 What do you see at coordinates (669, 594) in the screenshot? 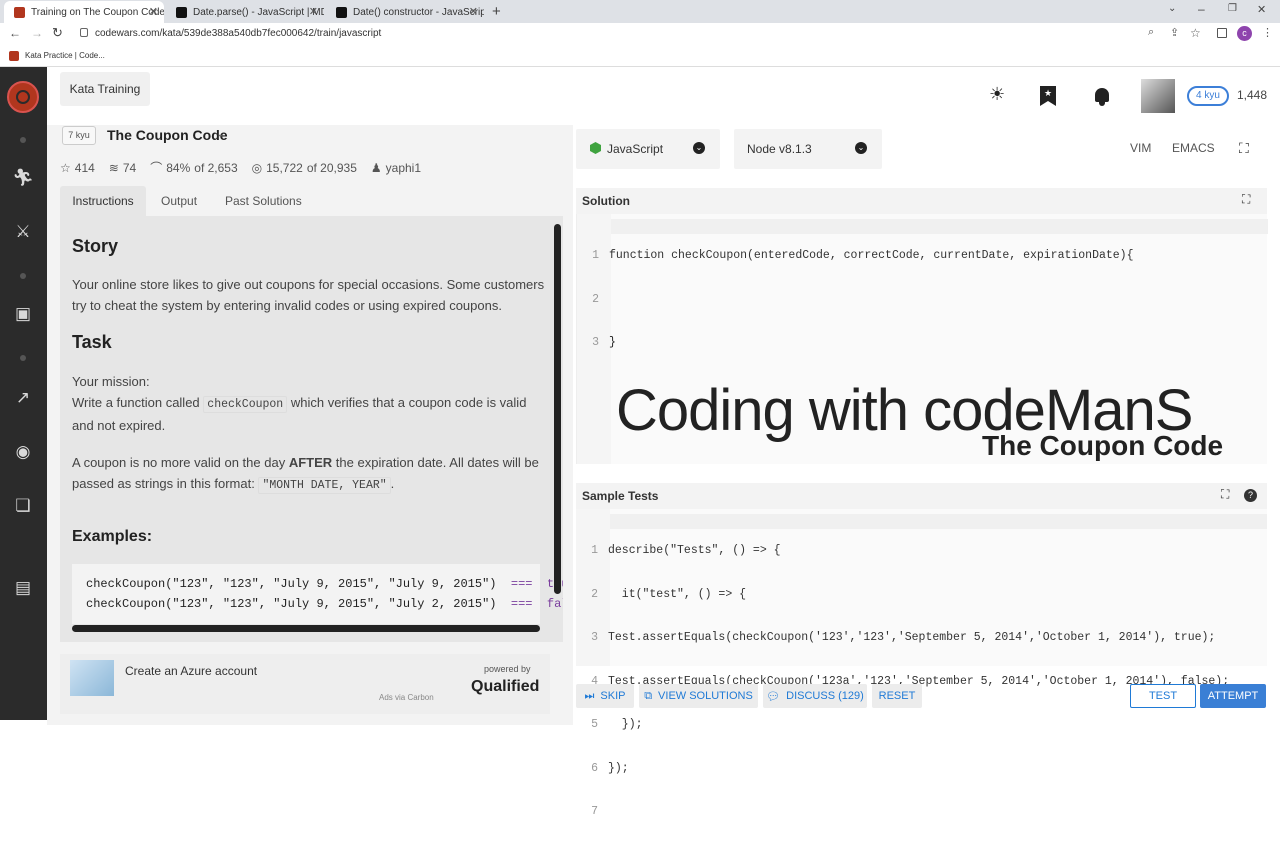
I see `code-line: 2 it("test", () => {` at bounding box center [669, 594].